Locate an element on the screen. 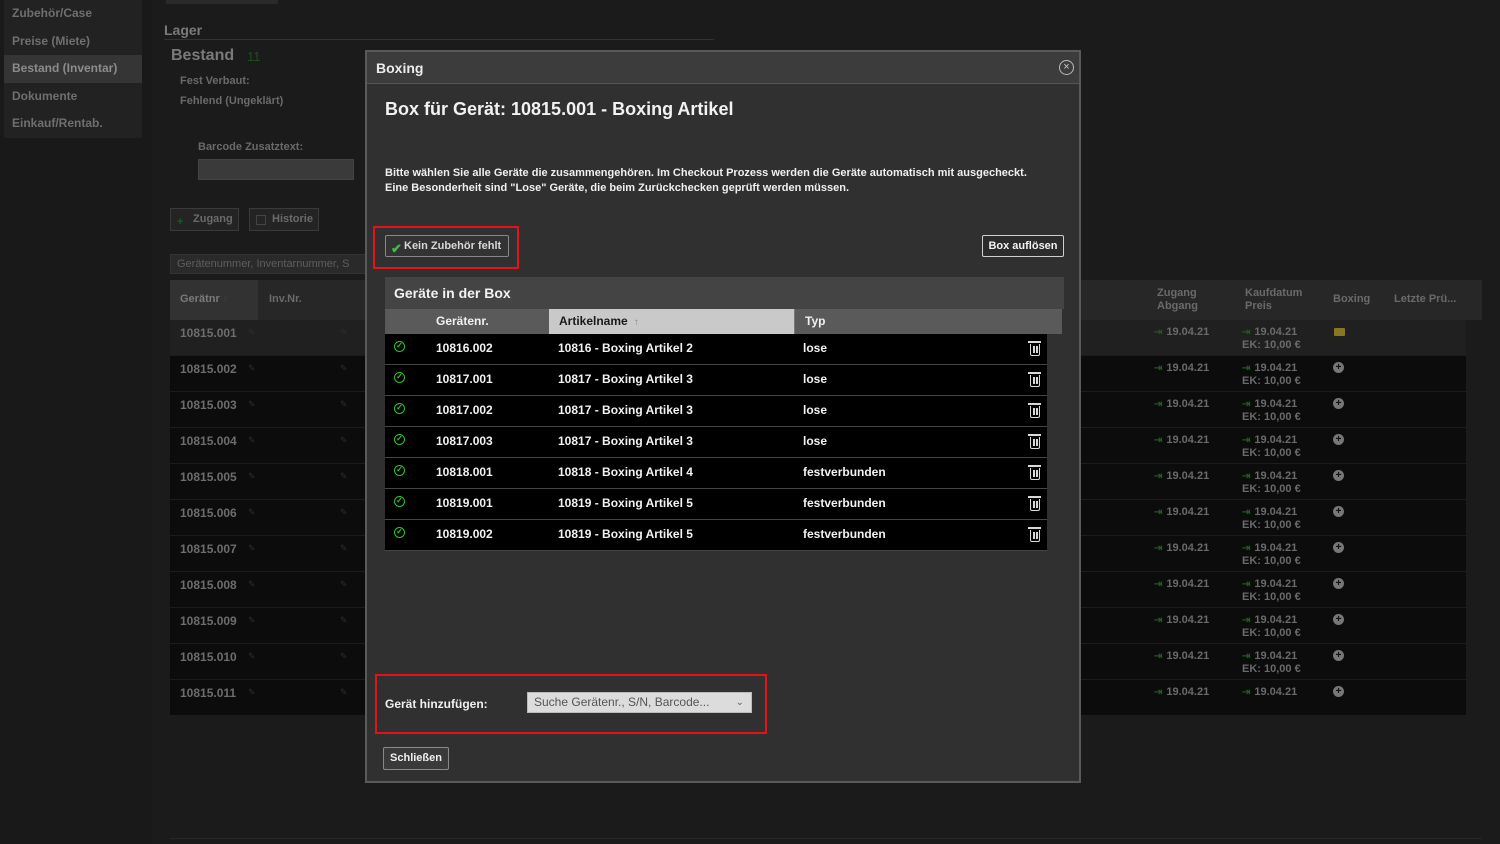  top-tab is located at coordinates (222, 2).